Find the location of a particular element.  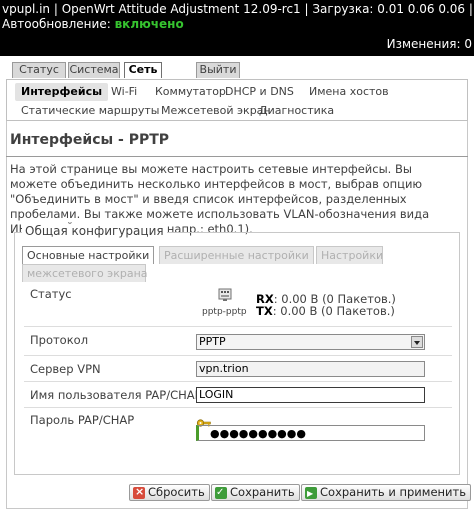

username-input: LOGIN is located at coordinates (310, 395).